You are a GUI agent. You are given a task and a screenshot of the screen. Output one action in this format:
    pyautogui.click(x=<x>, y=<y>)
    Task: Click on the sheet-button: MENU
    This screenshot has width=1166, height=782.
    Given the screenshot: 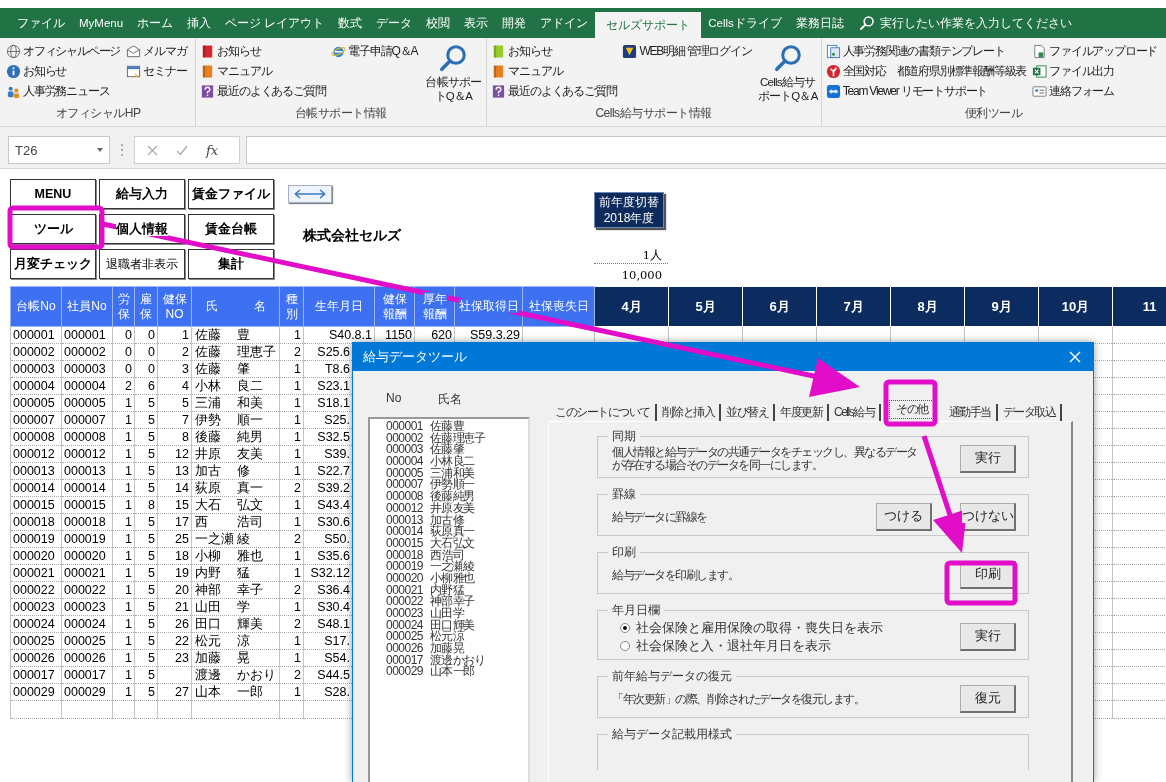 What is the action you would take?
    pyautogui.click(x=53, y=194)
    